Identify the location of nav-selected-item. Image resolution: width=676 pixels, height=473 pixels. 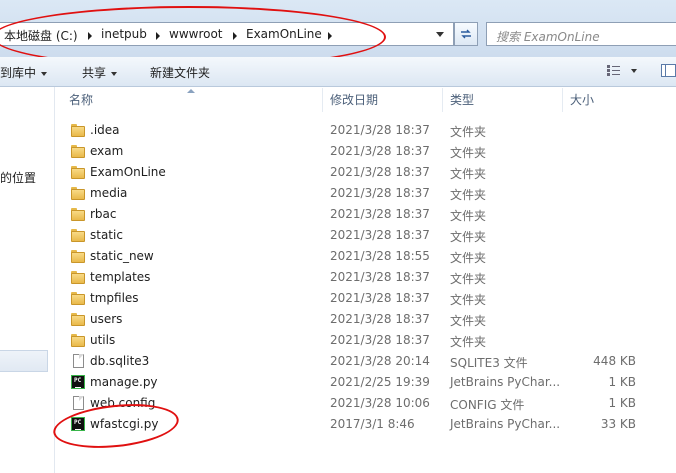
(24, 361).